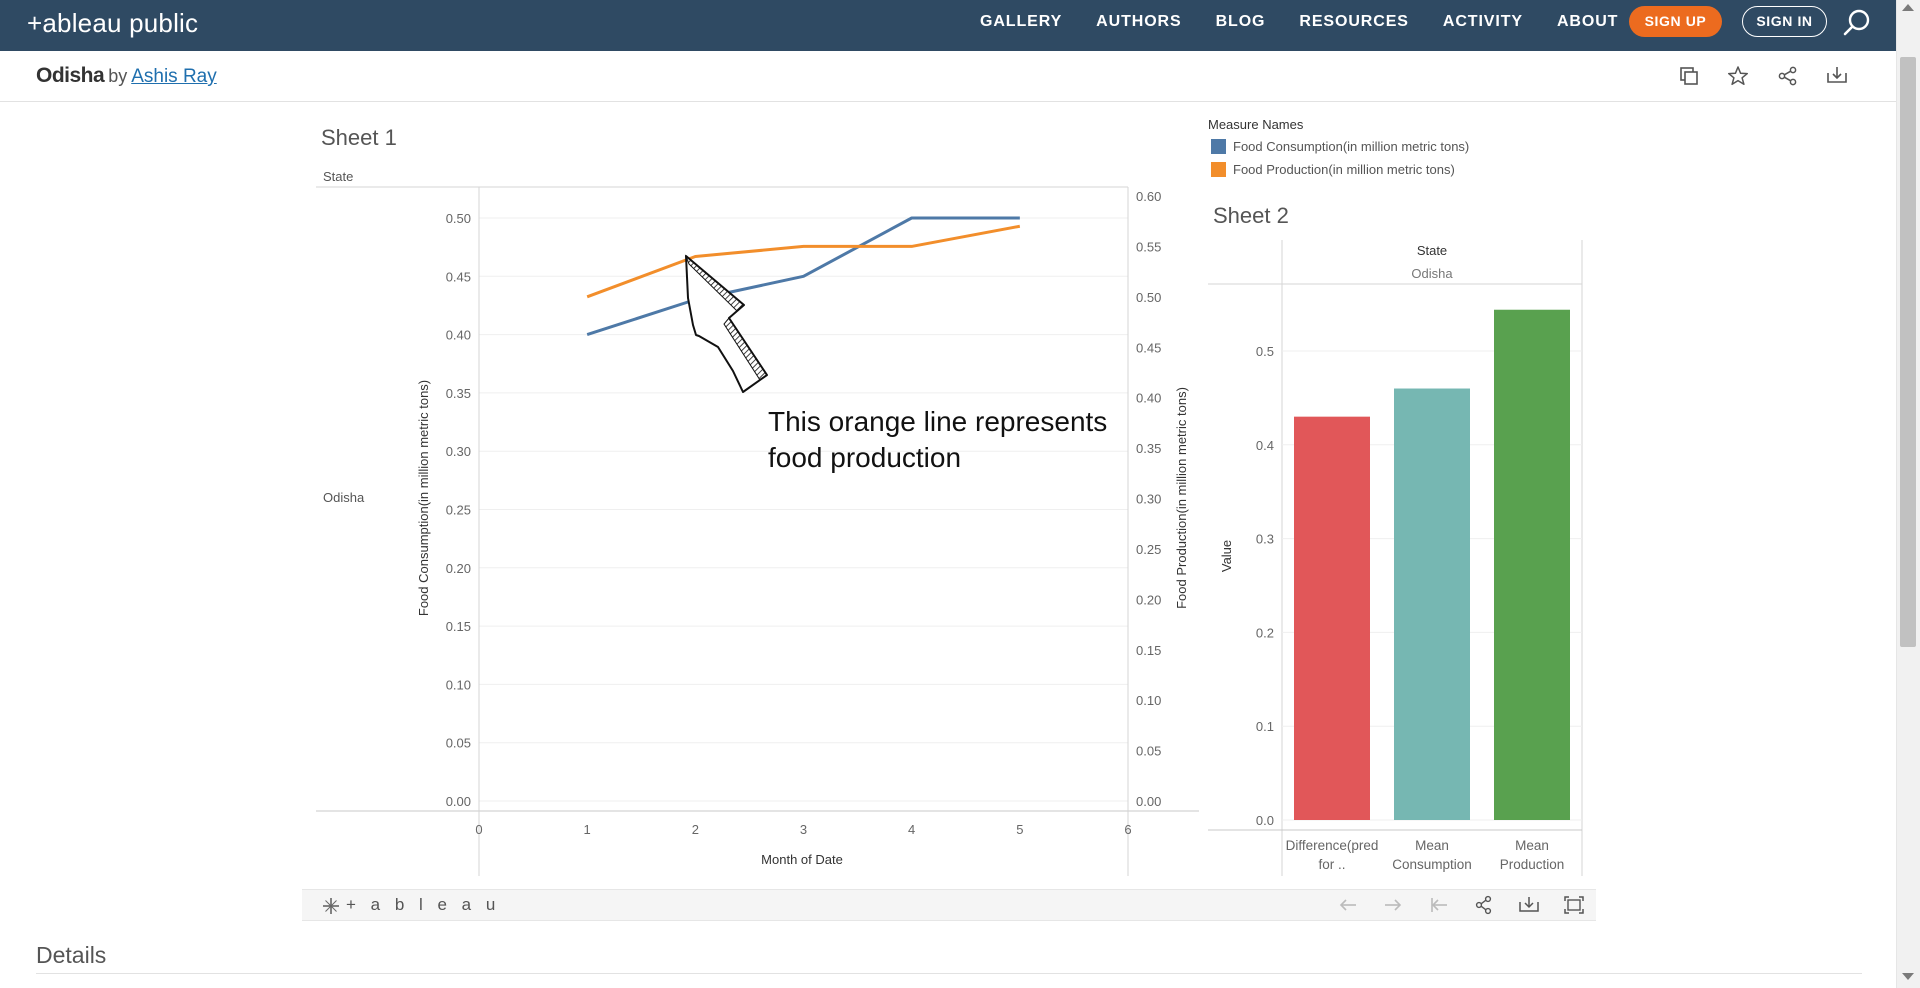  I want to click on y-tick-label: 0.5, so click(1265, 351).